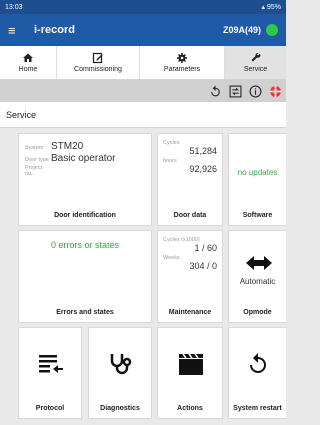  Describe the element at coordinates (255, 69) in the screenshot. I see `tab-service-label: Service` at that location.